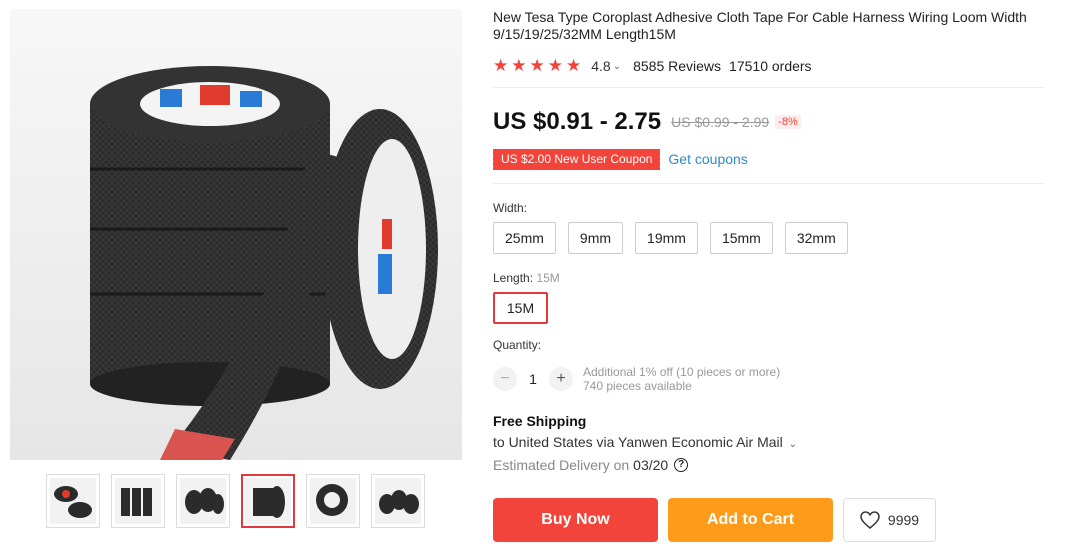 The height and width of the screenshot is (560, 1069). Describe the element at coordinates (575, 159) in the screenshot. I see `coupon-badge: US $2.00 New User Coupon` at that location.